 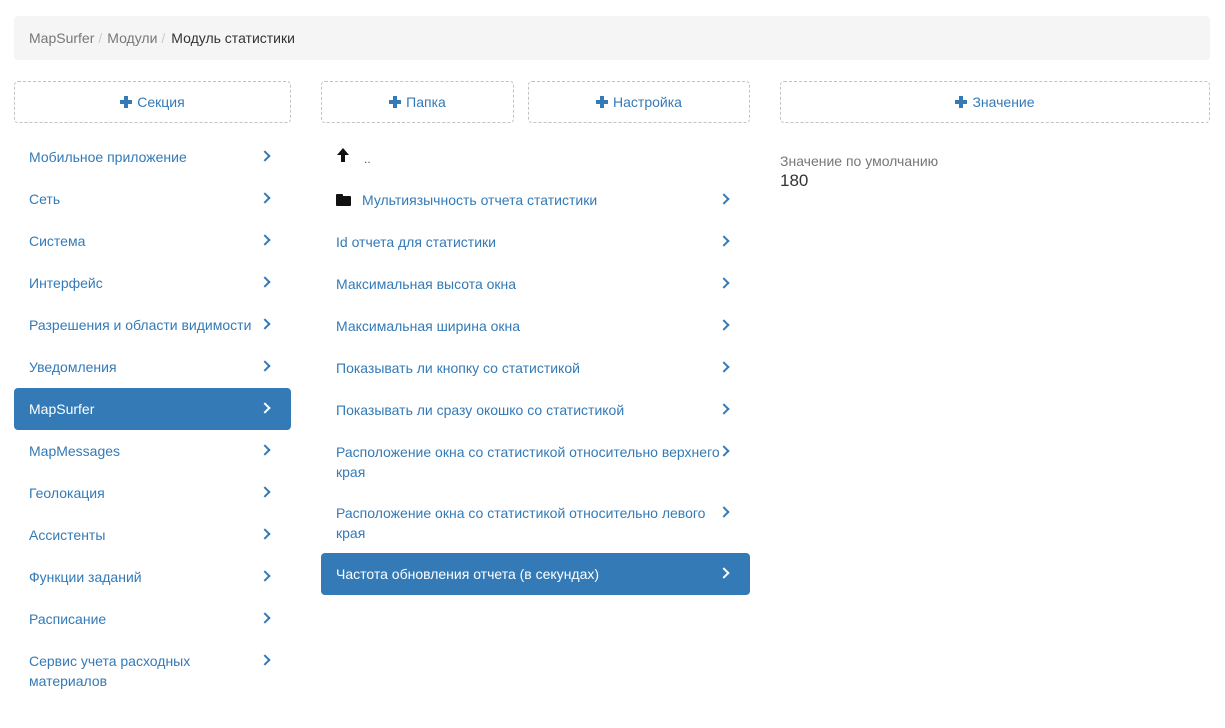 I want to click on parent-folder-label: .., so click(x=367, y=159).